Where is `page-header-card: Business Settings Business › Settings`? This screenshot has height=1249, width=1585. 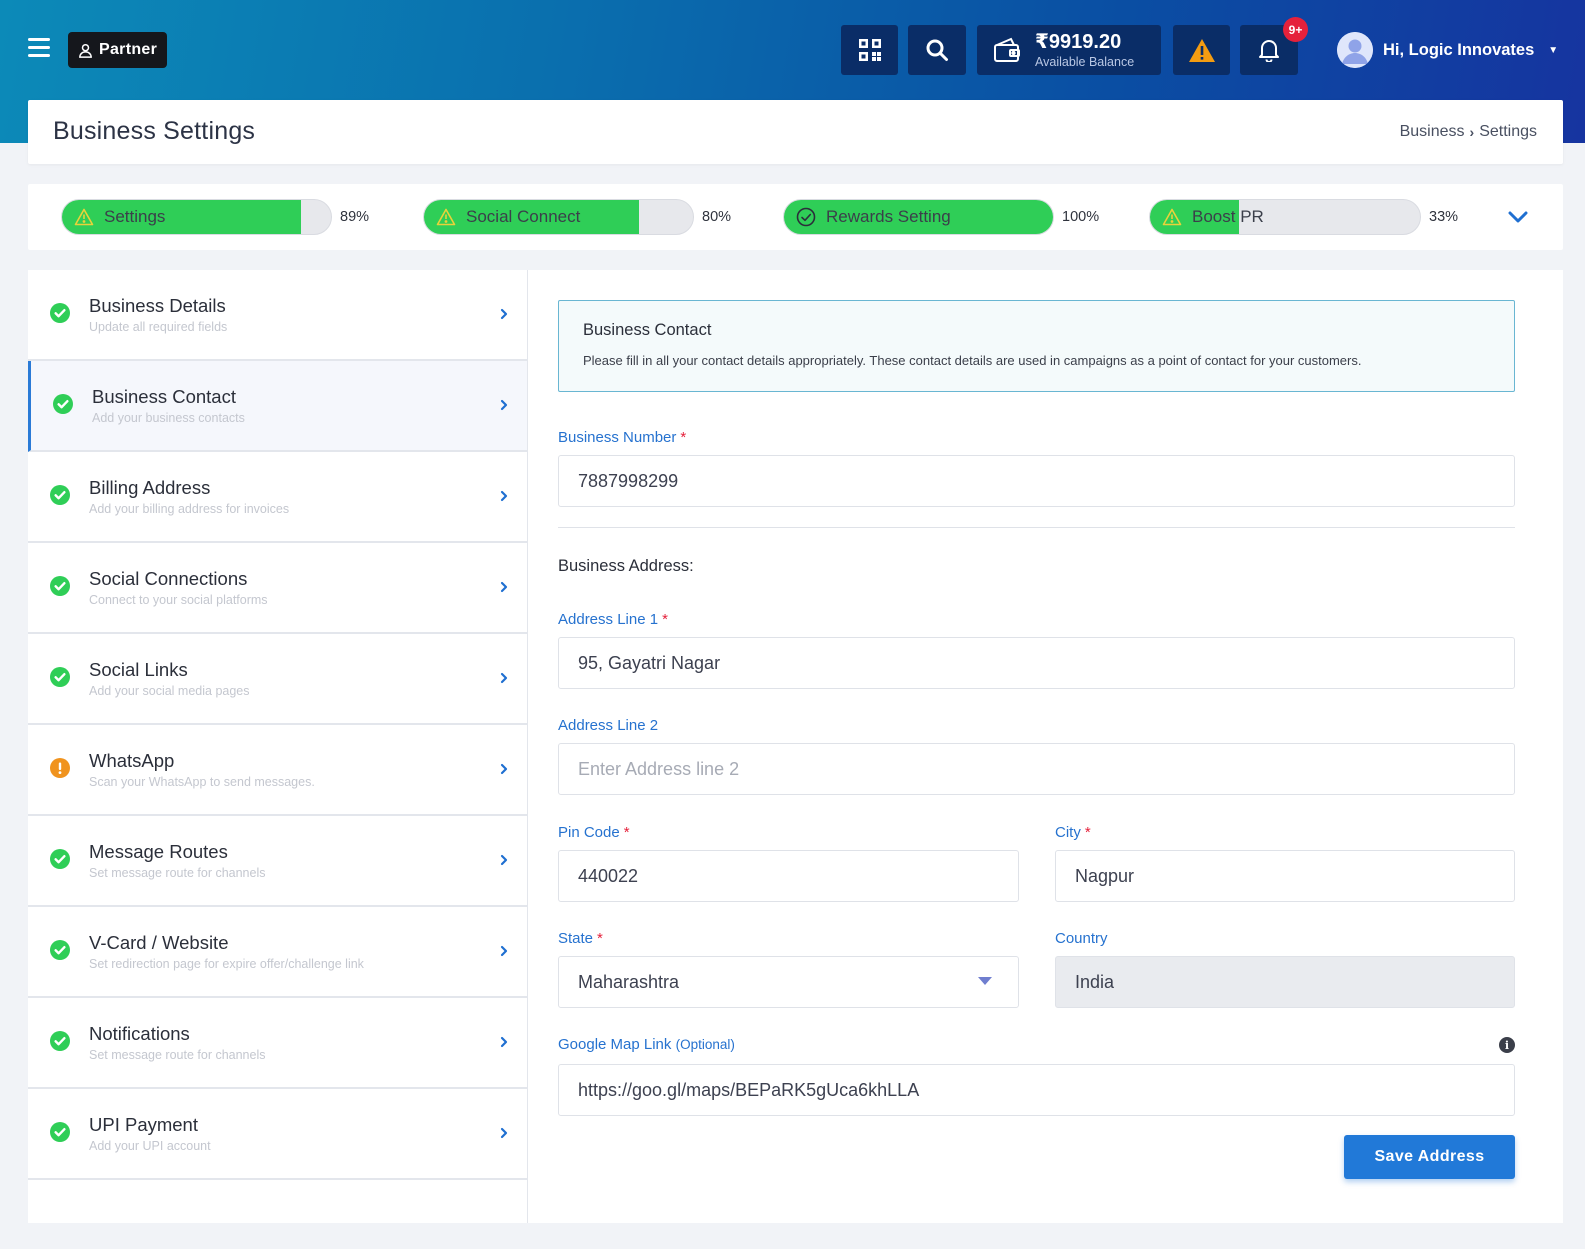 page-header-card: Business Settings Business › Settings is located at coordinates (795, 132).